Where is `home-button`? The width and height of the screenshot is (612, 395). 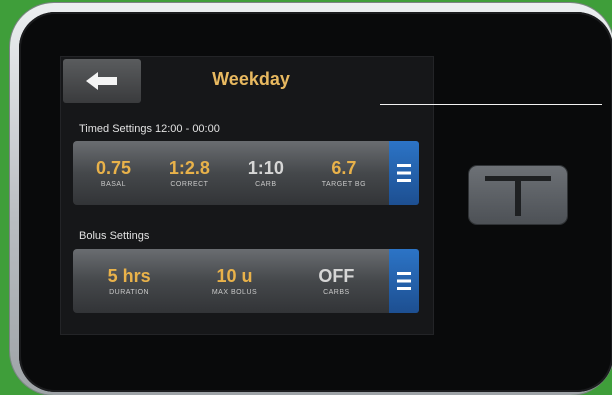
home-button is located at coordinates (518, 195).